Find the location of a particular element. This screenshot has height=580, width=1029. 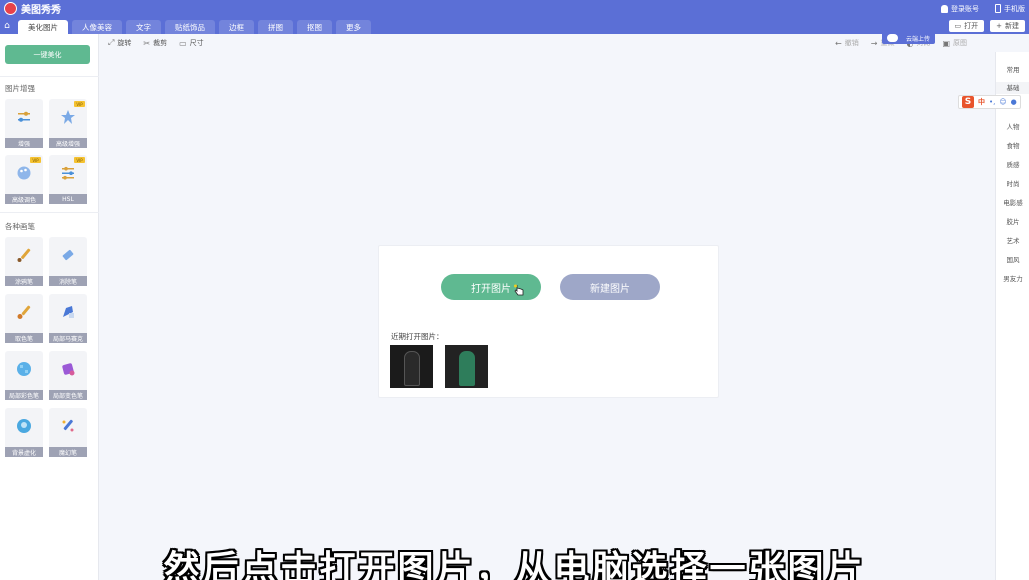

color-picker-brush-icon is located at coordinates (24, 312).